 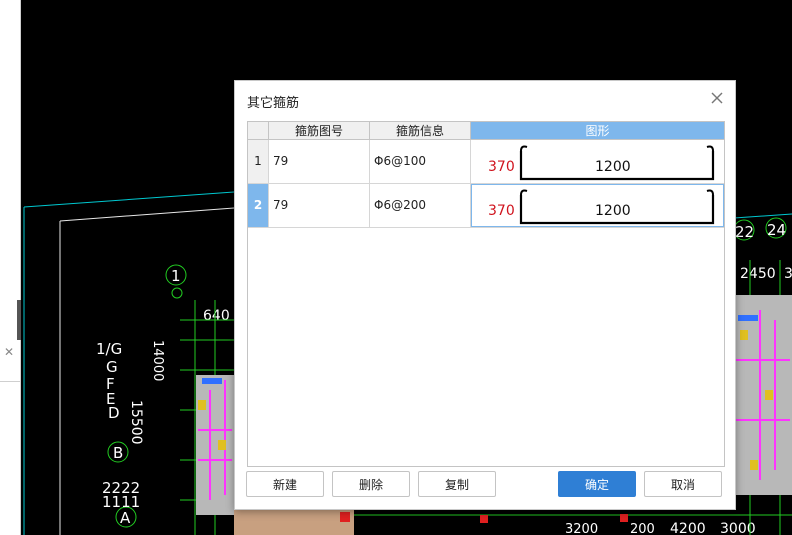 What do you see at coordinates (457, 484) in the screenshot?
I see `copy-button: 复制` at bounding box center [457, 484].